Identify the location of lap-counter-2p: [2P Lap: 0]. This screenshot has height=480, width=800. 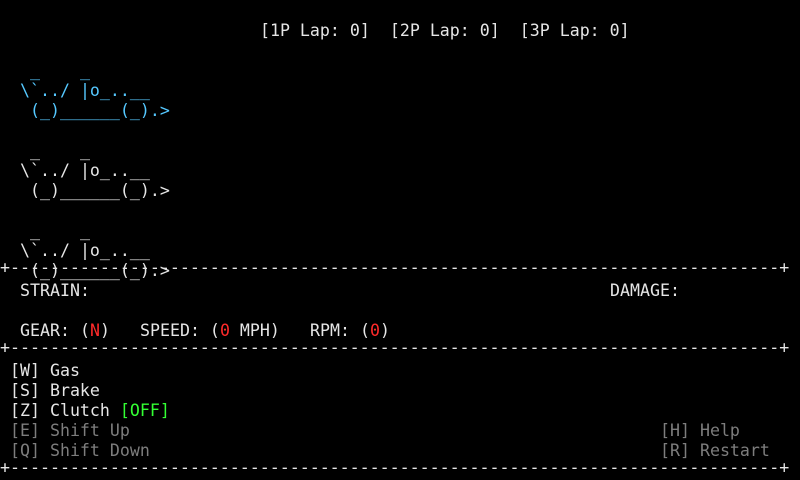
(444, 30).